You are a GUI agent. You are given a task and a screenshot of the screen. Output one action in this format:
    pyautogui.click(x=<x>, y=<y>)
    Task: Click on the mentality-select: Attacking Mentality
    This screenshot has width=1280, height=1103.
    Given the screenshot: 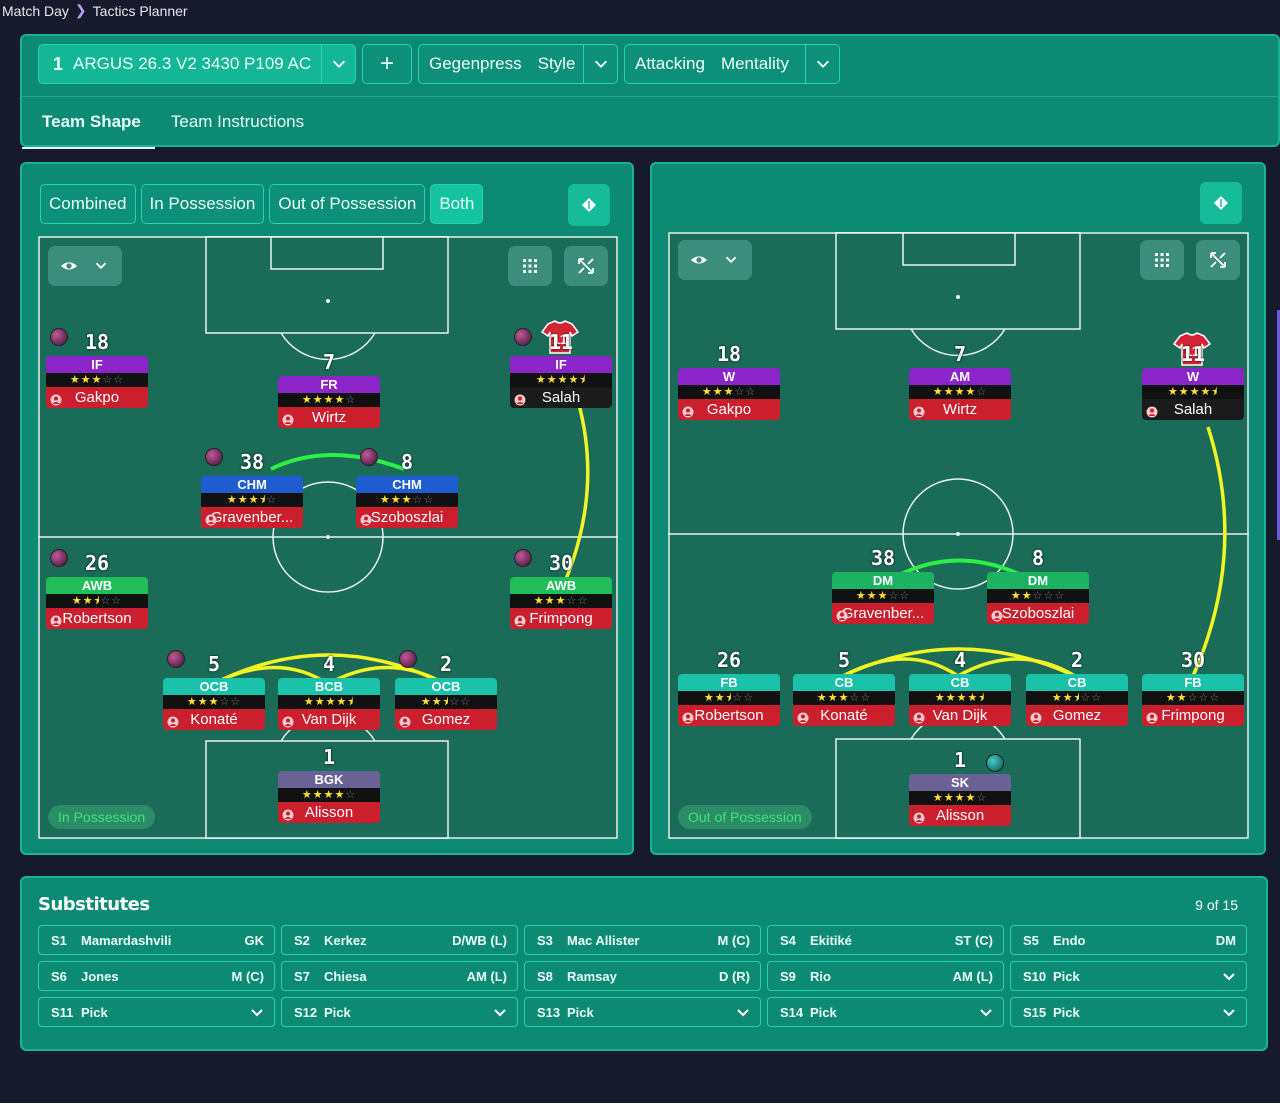 What is the action you would take?
    pyautogui.click(x=732, y=64)
    